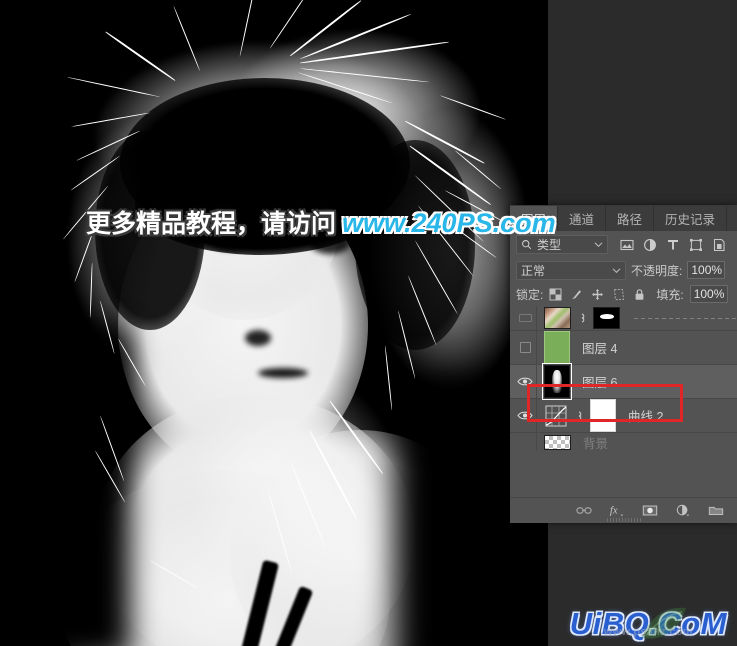  What do you see at coordinates (449, 223) in the screenshot?
I see `watermark-url-text: www.240PS.com` at bounding box center [449, 223].